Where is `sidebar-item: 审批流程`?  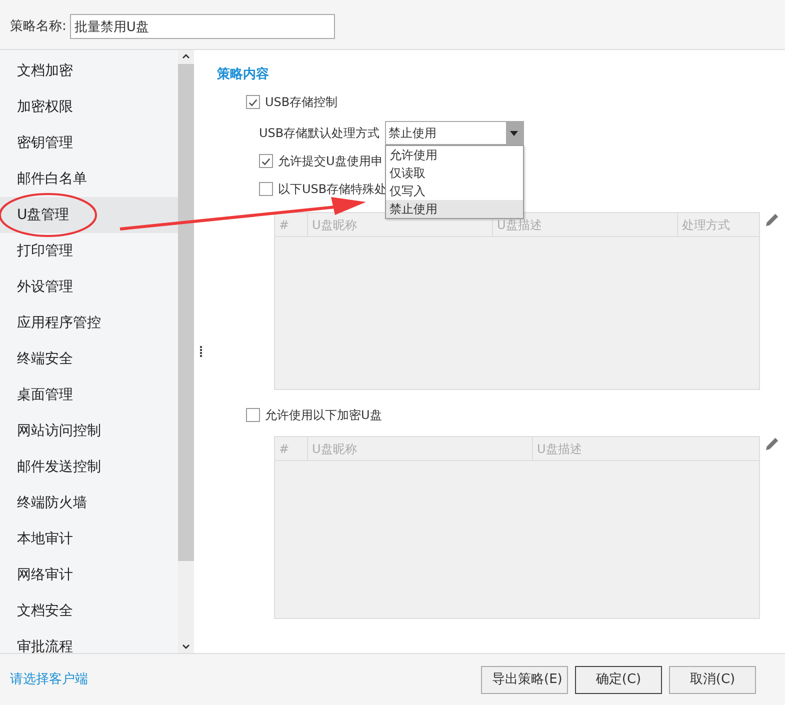
sidebar-item: 审批流程 is located at coordinates (89, 641).